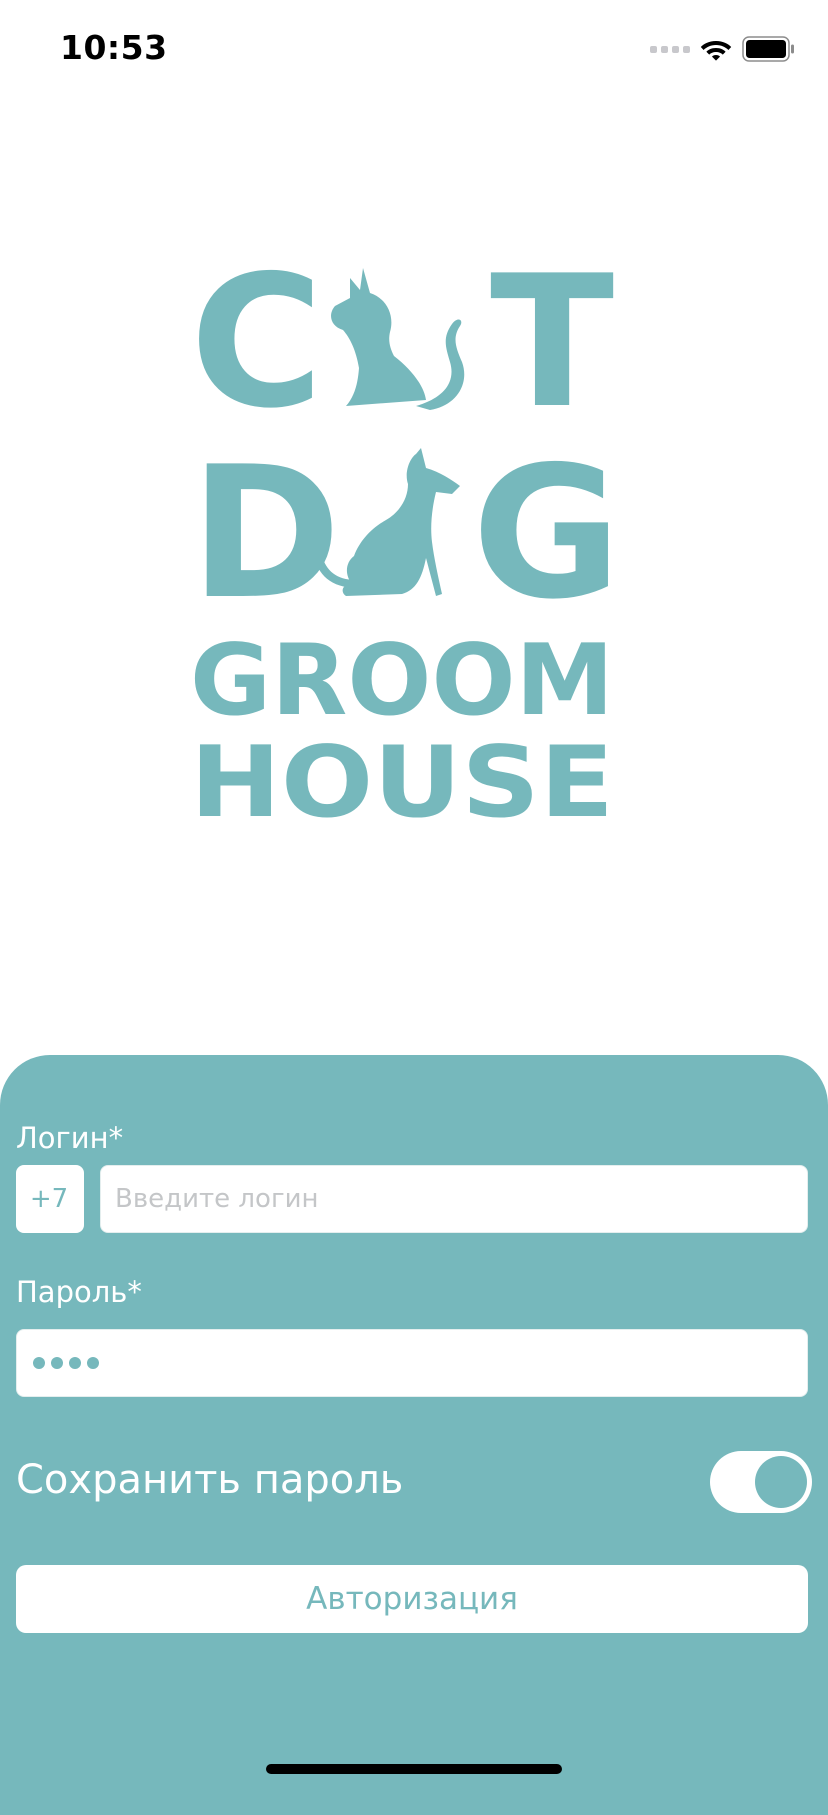 This screenshot has height=1815, width=828. I want to click on logo-word-house: HOUSE, so click(402, 777).